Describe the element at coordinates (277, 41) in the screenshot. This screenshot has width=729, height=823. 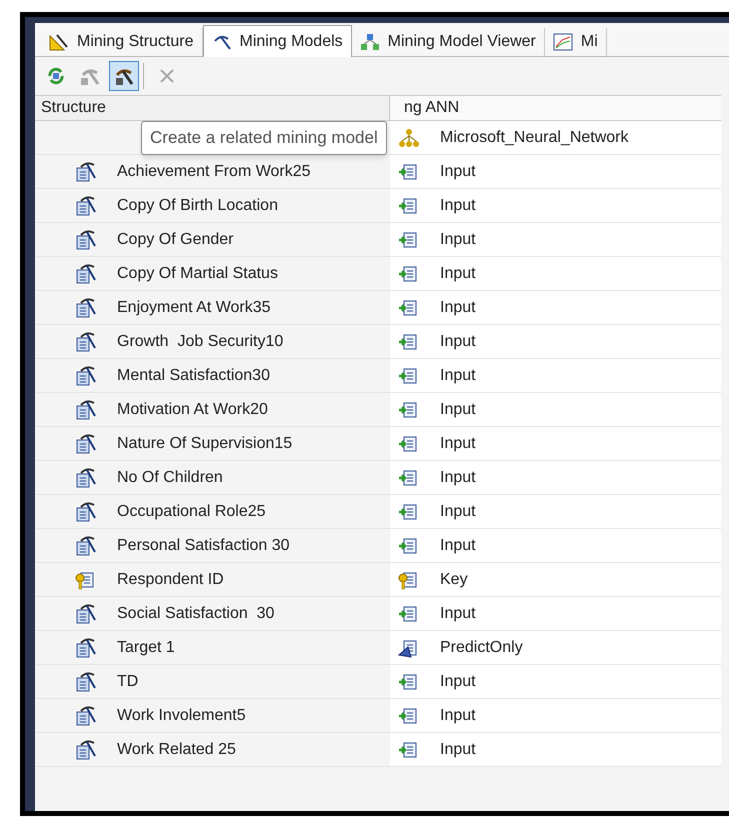
I see `tab: Mining Models` at that location.